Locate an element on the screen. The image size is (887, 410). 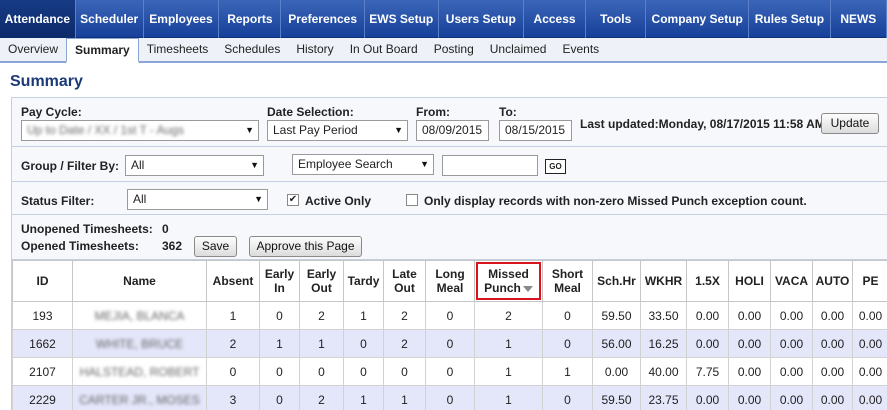
column-header-label: HOLI is located at coordinates (749, 281).